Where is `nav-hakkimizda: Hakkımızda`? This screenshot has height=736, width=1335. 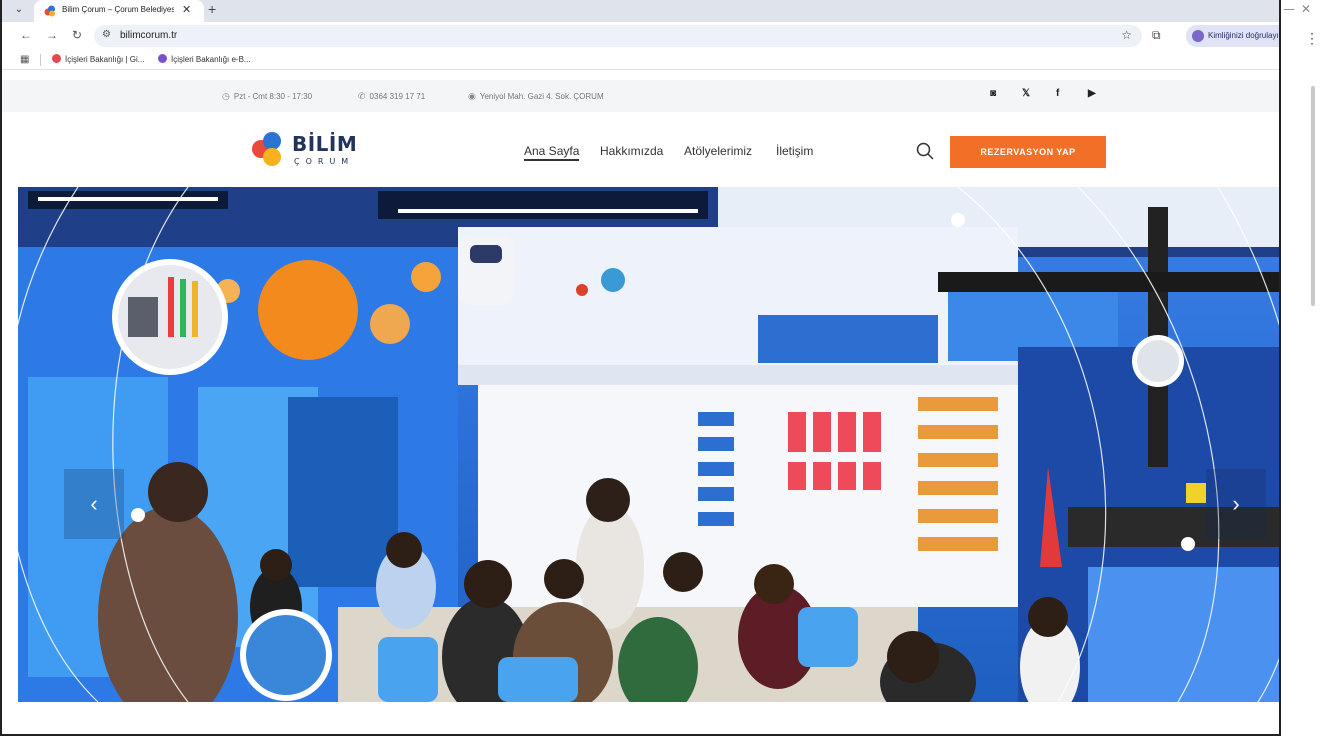
nav-hakkimizda: Hakkımızda is located at coordinates (631, 151).